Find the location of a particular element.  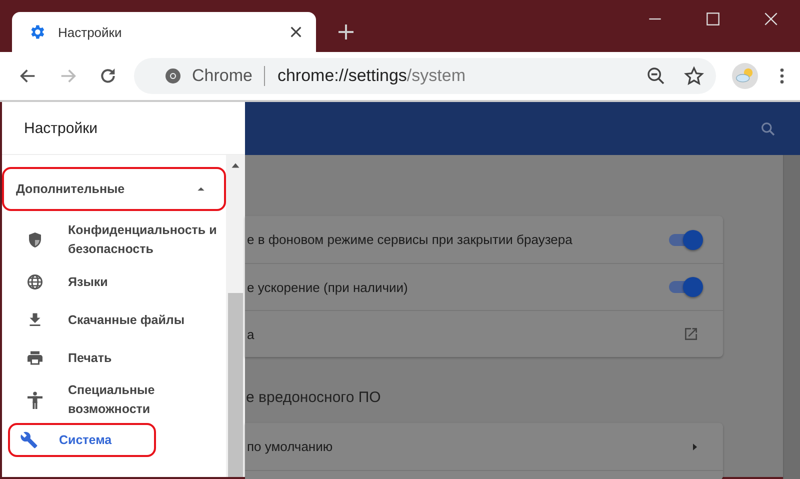

menu-item: Система is located at coordinates (82, 440).